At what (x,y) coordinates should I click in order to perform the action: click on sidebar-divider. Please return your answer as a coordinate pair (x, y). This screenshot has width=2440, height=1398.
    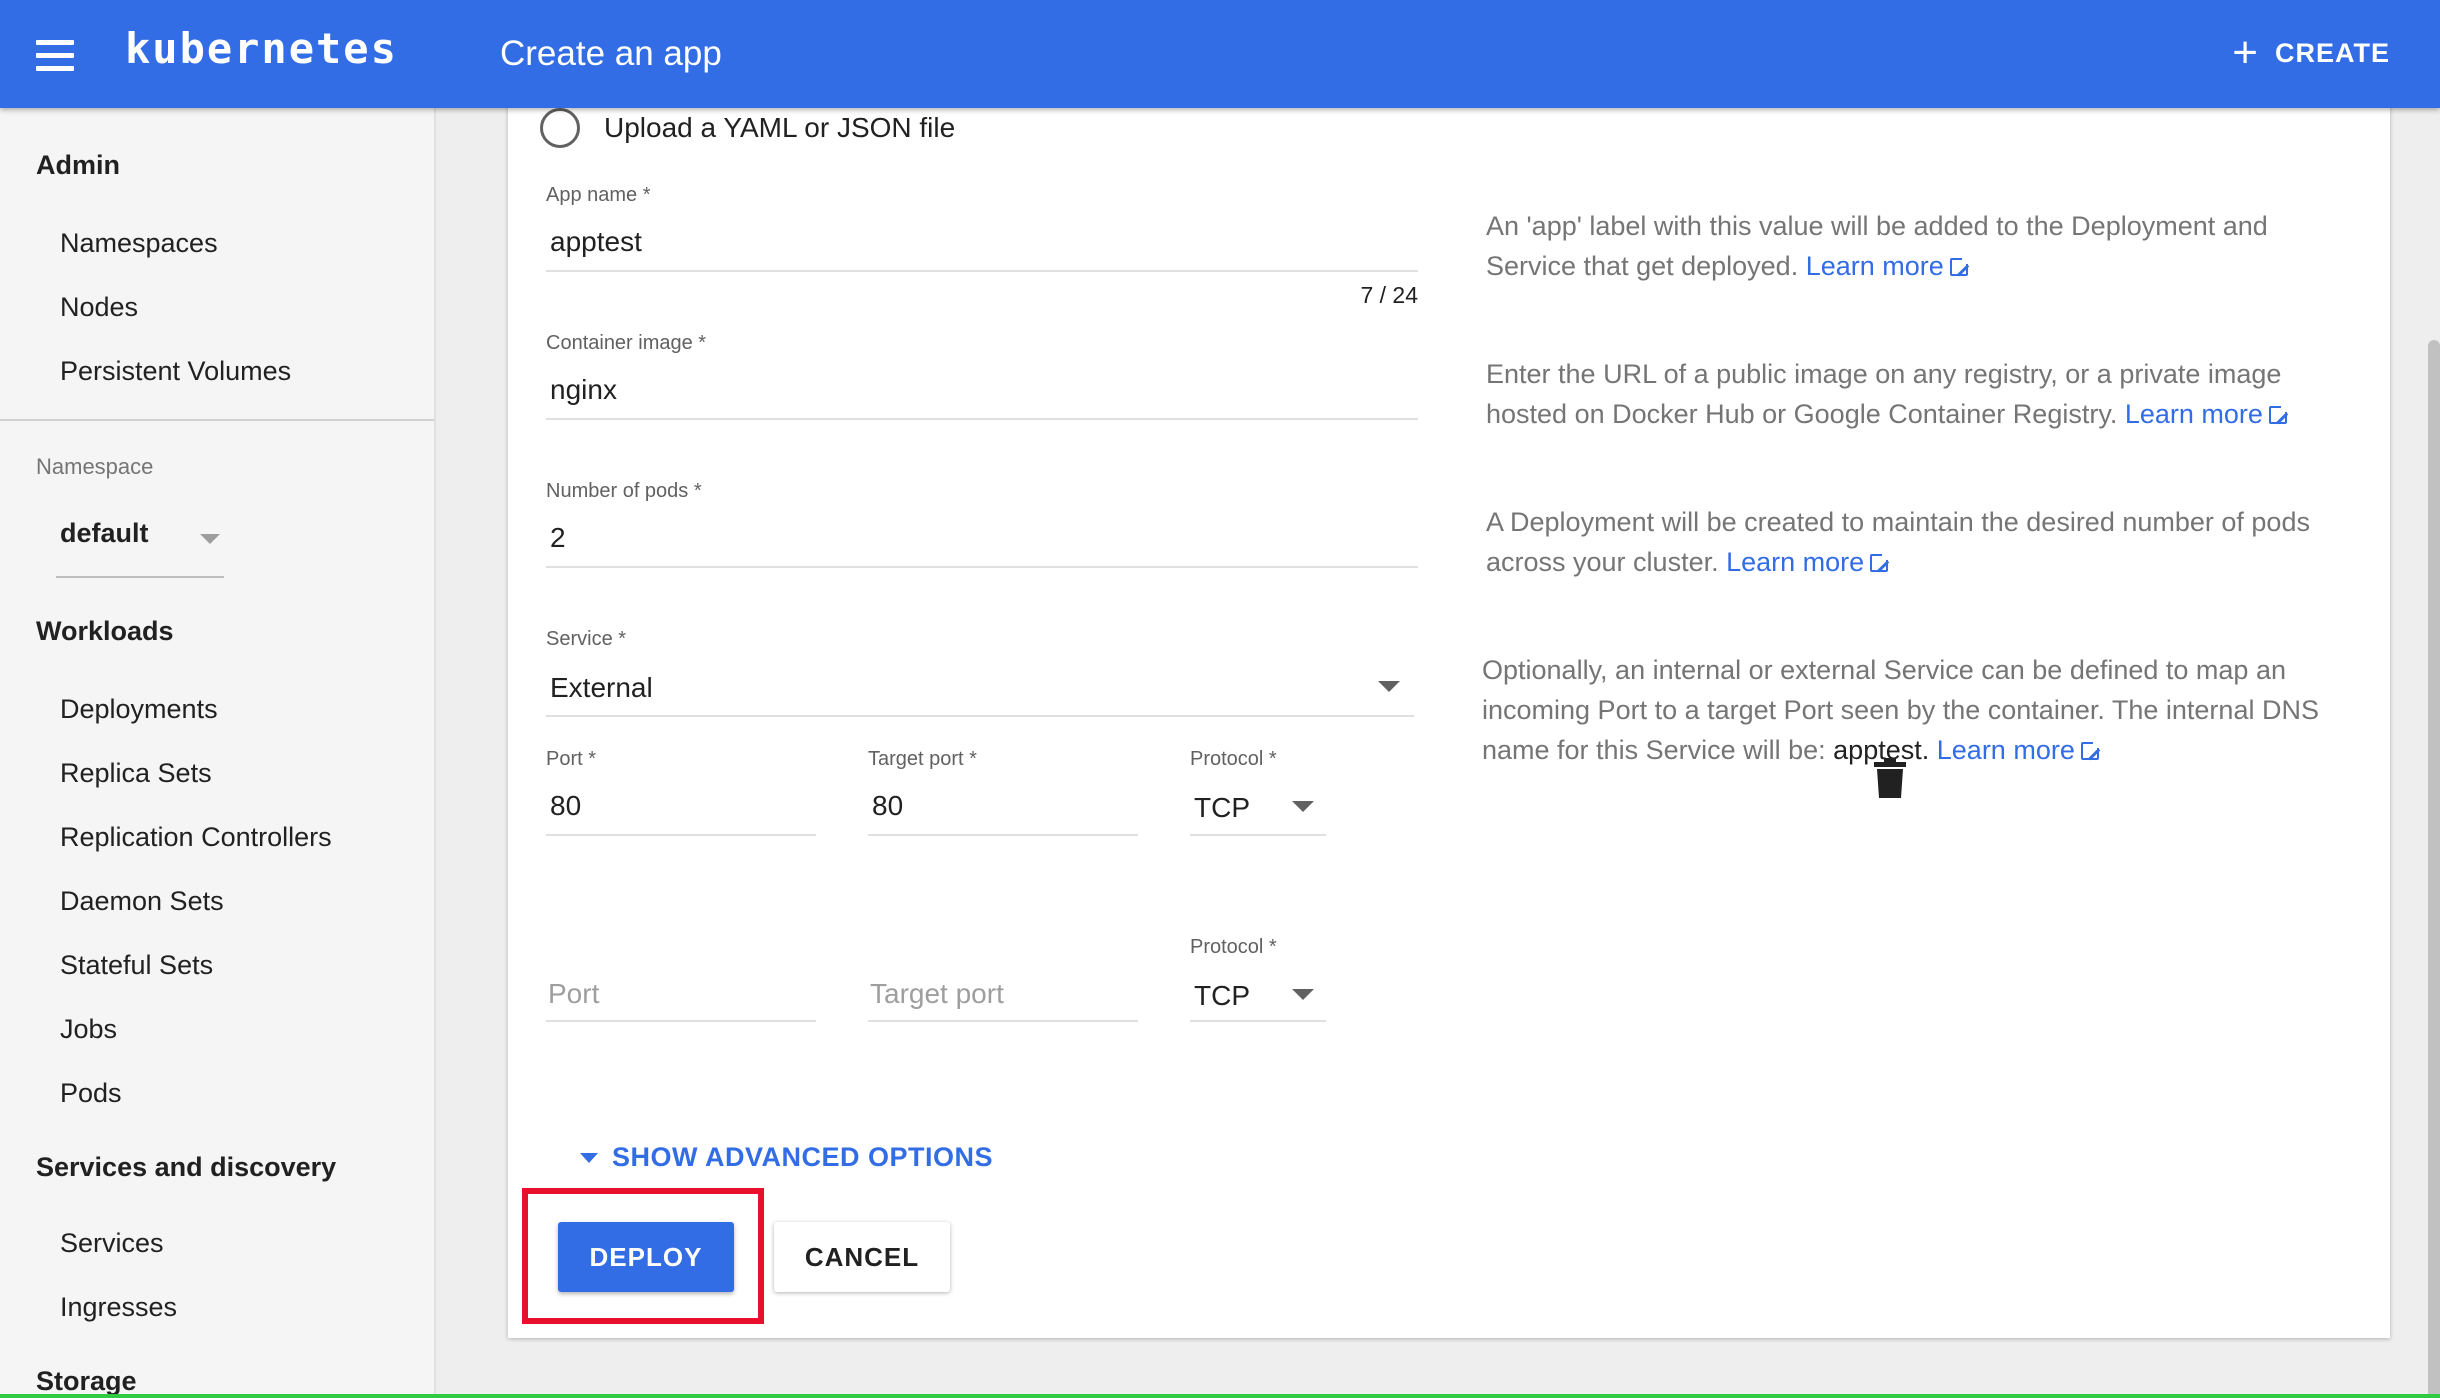
    Looking at the image, I should click on (217, 420).